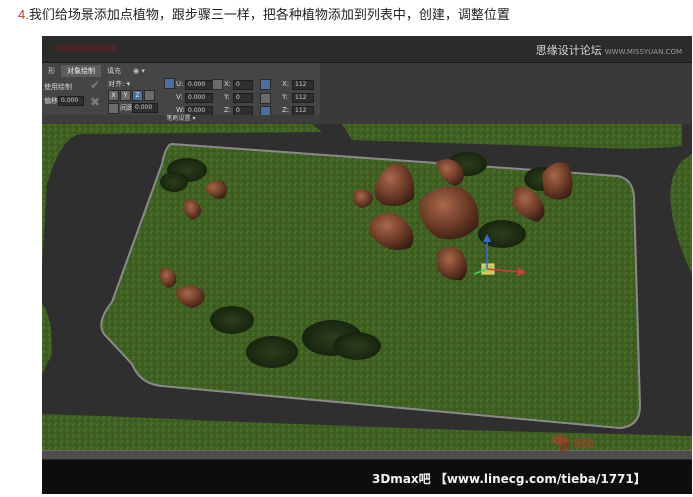 Image resolution: width=693 pixels, height=497 pixels. Describe the element at coordinates (81, 71) in the screenshot. I see `tab-object-paint: 对象绘制` at that location.